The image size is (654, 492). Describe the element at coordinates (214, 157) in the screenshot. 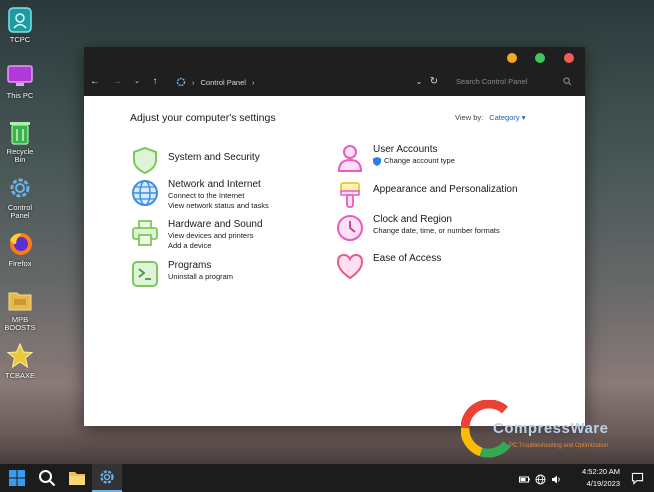

I see `category-title: System and Security` at that location.